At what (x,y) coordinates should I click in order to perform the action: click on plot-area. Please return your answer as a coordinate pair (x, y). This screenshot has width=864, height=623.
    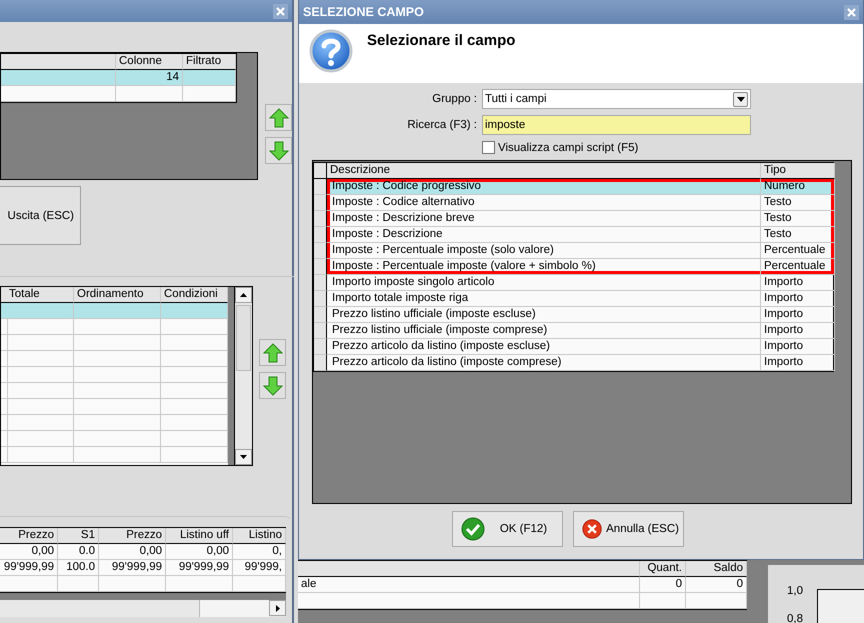
    Looking at the image, I should click on (840, 606).